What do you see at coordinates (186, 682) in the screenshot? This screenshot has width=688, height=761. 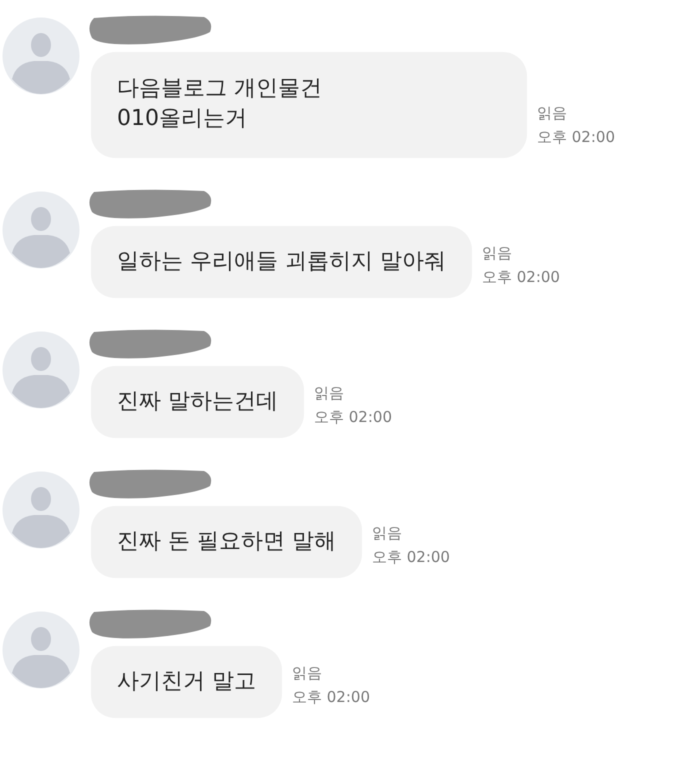 I see `message-bubble: 사기친거 말고` at bounding box center [186, 682].